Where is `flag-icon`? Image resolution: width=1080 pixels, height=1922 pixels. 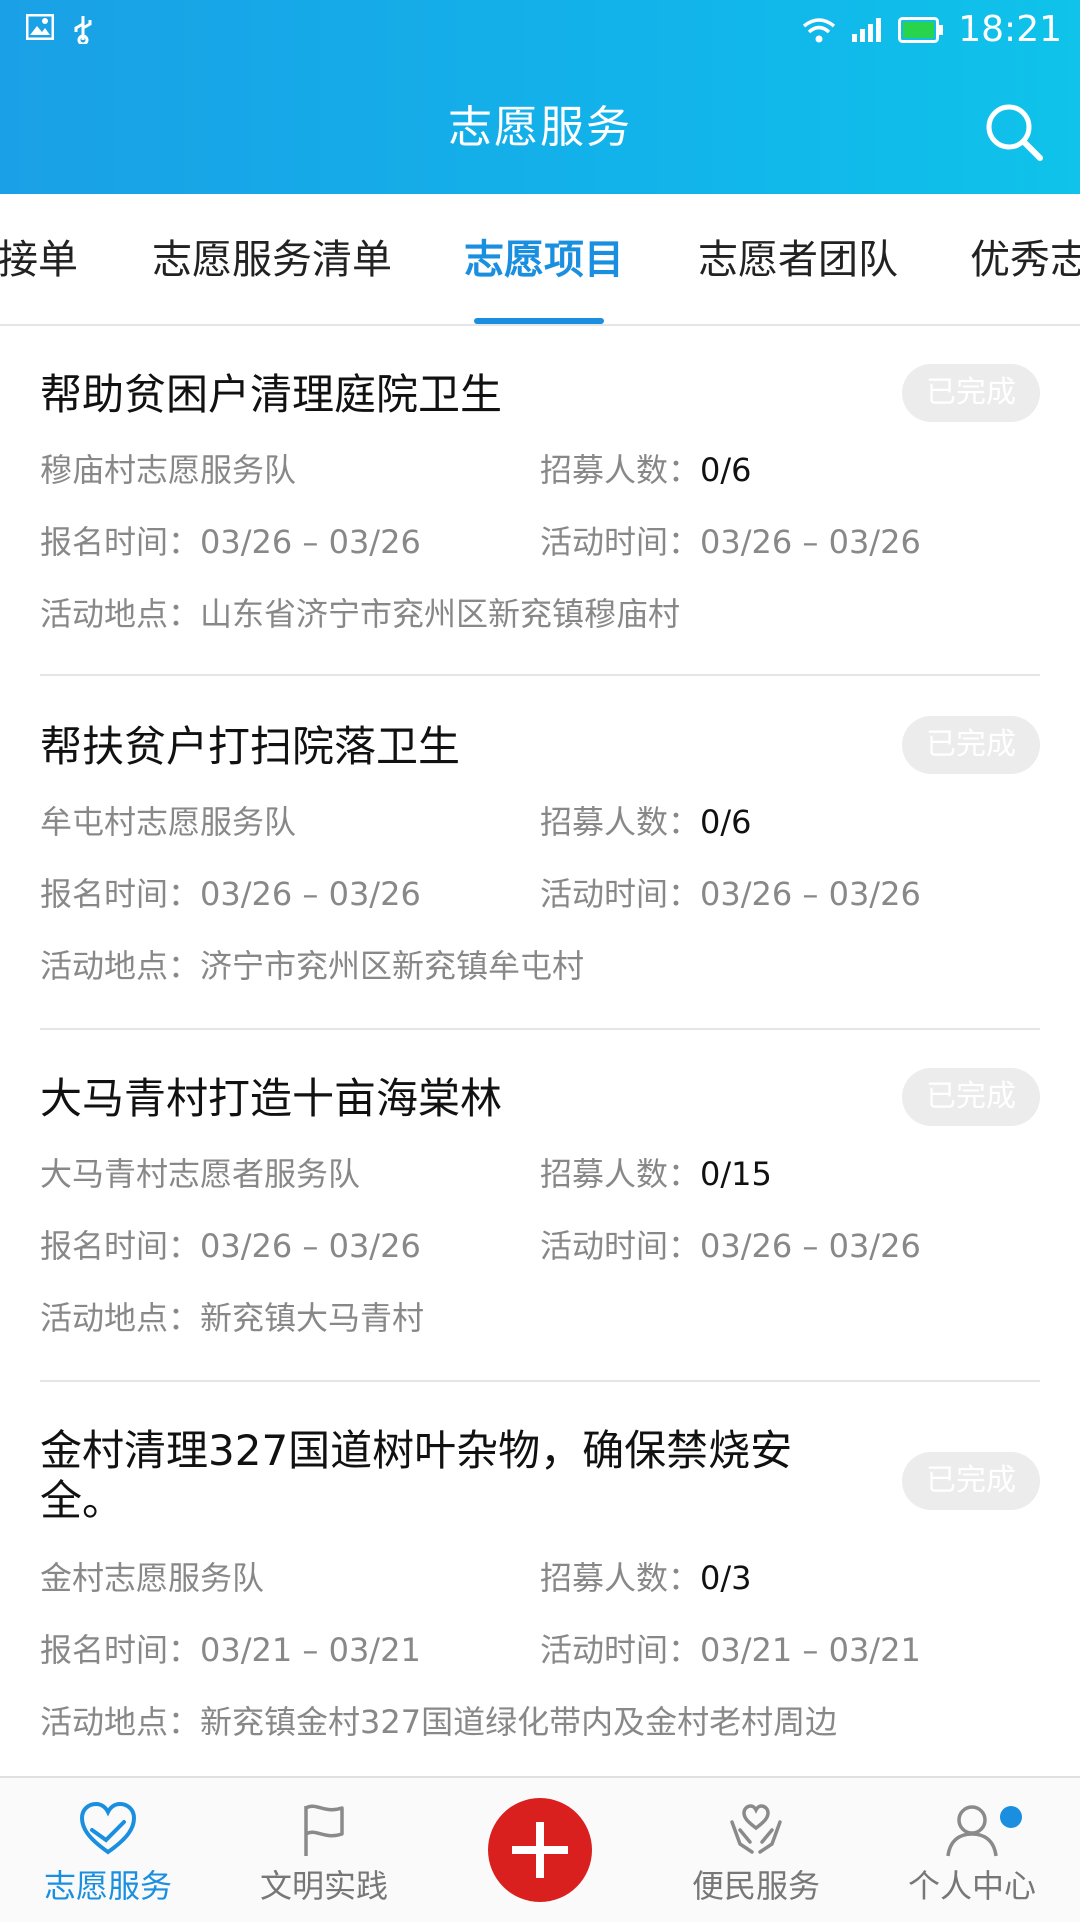 flag-icon is located at coordinates (324, 1830).